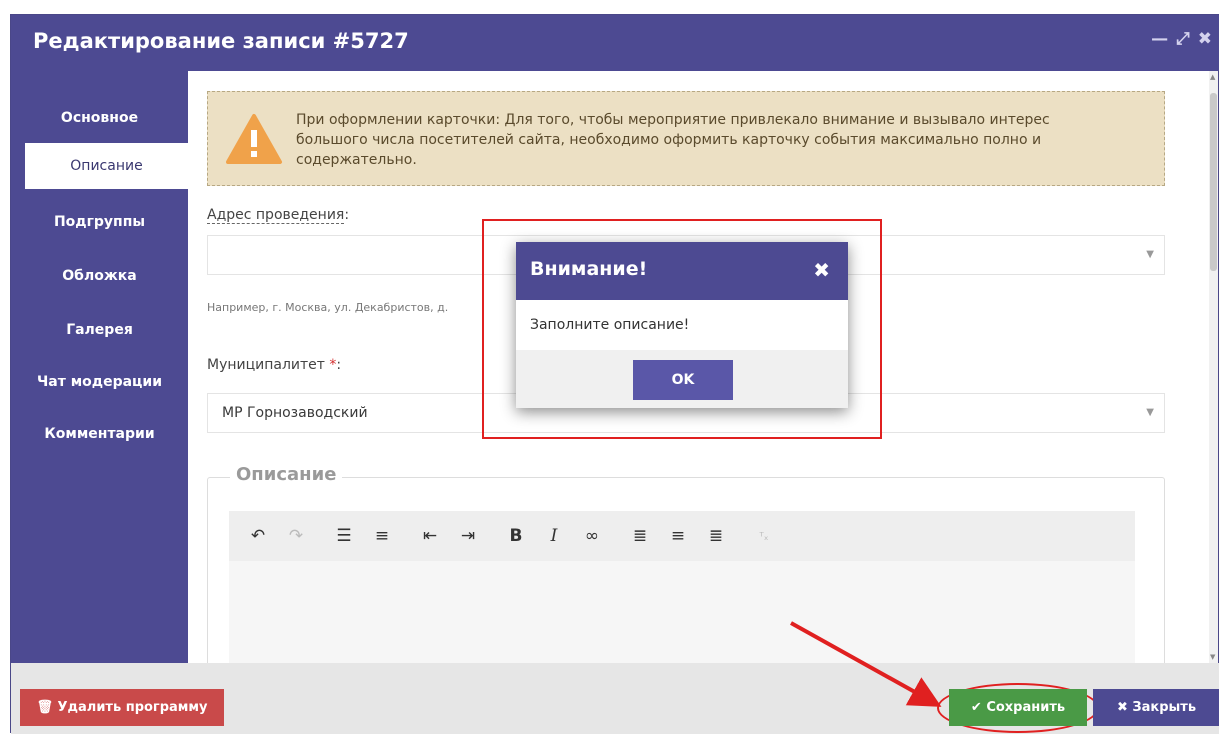  Describe the element at coordinates (132, 707) in the screenshot. I see `delete-program-label: Удалить программу` at that location.